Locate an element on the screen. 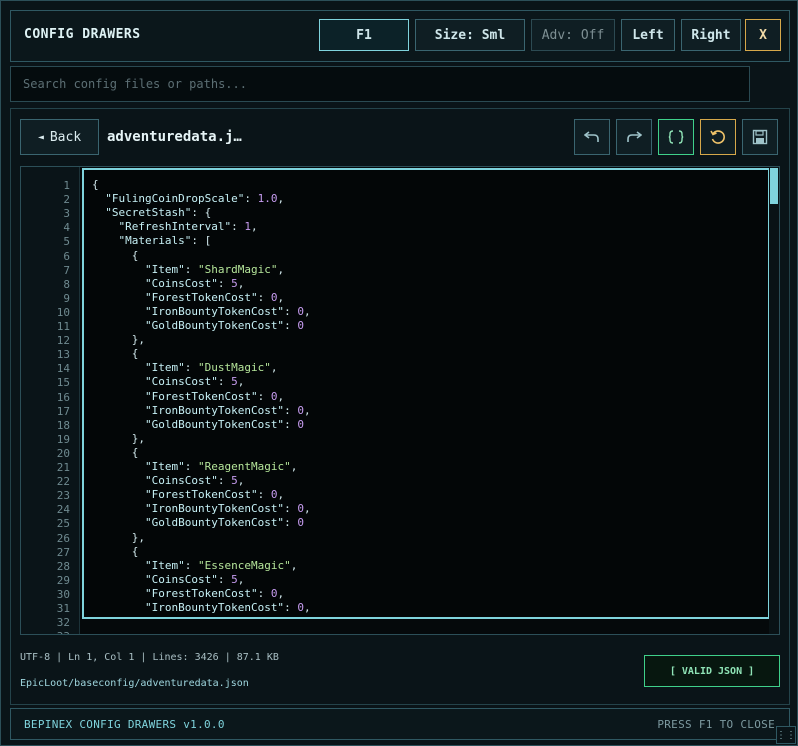  line-number: 3 is located at coordinates (66, 214).